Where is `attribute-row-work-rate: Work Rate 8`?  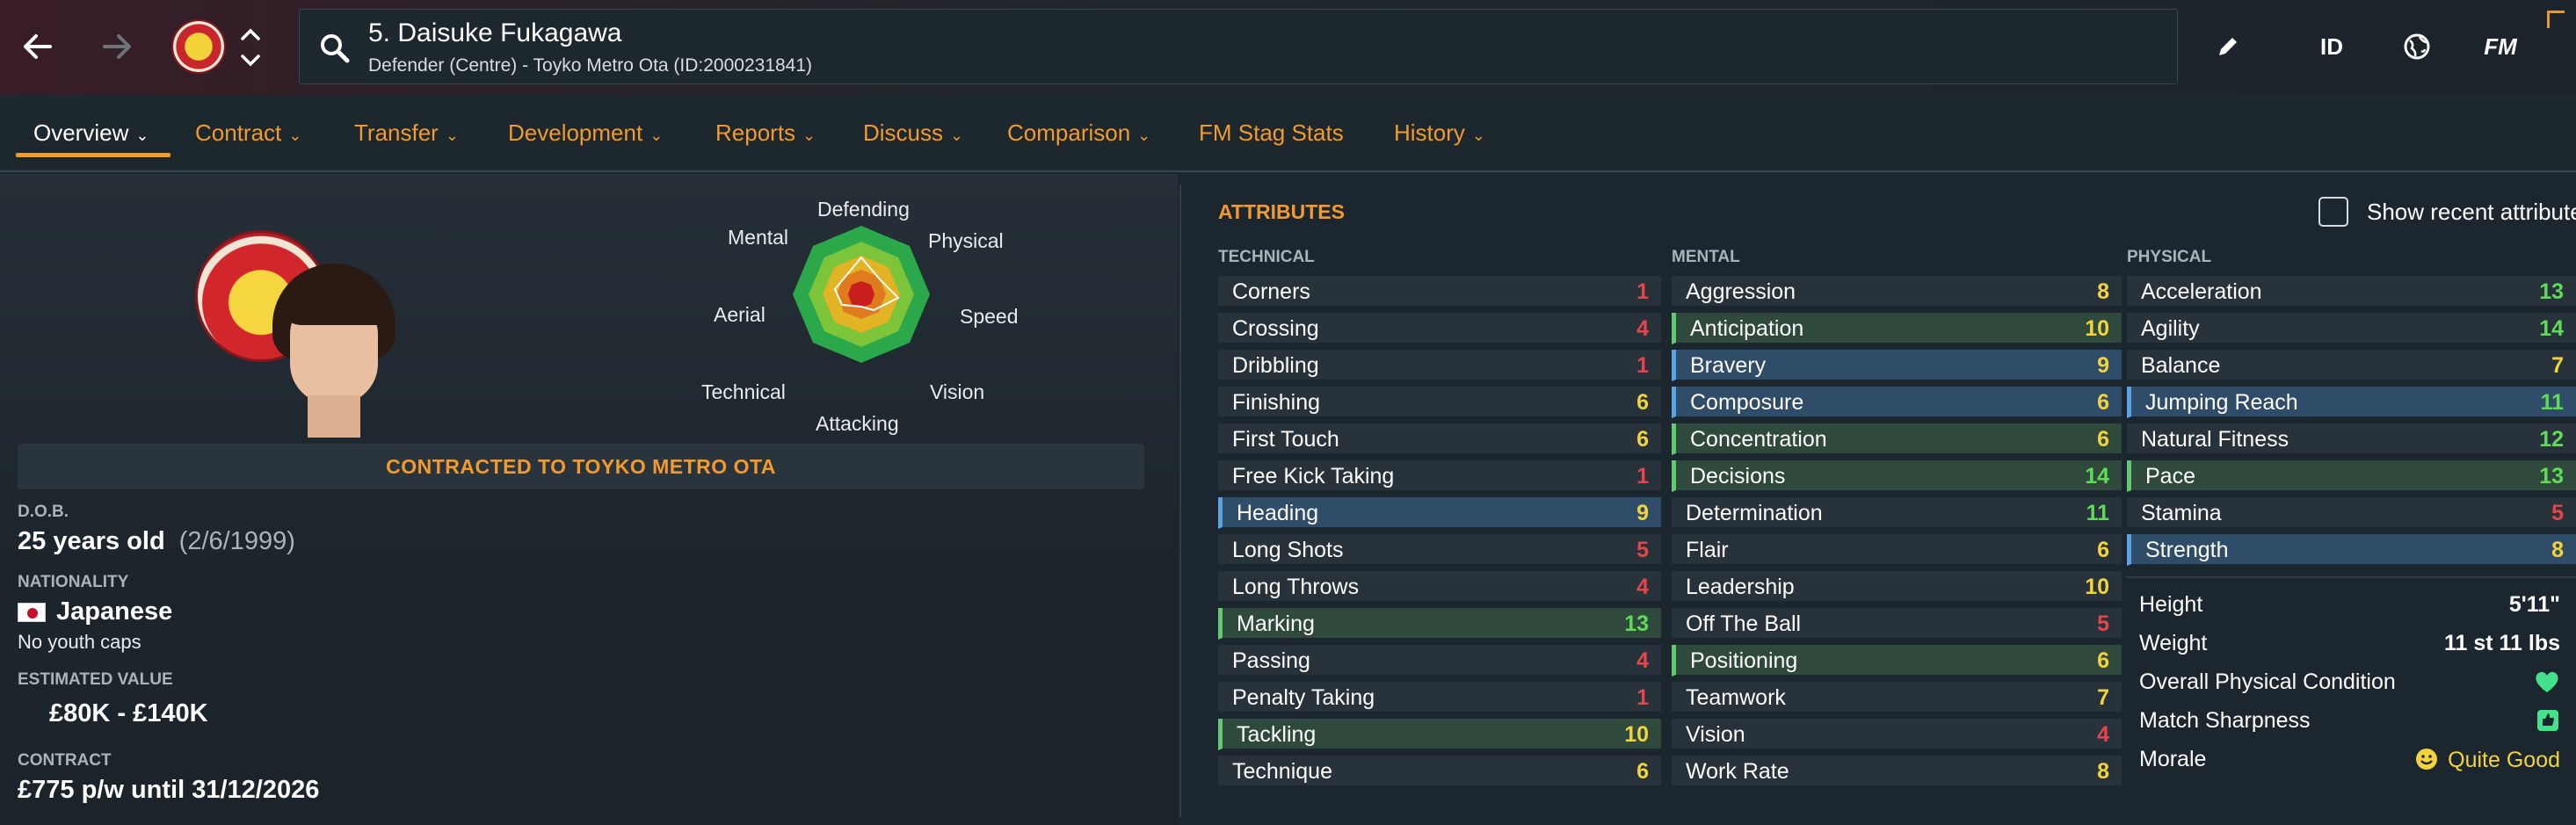 attribute-row-work-rate: Work Rate 8 is located at coordinates (1897, 771).